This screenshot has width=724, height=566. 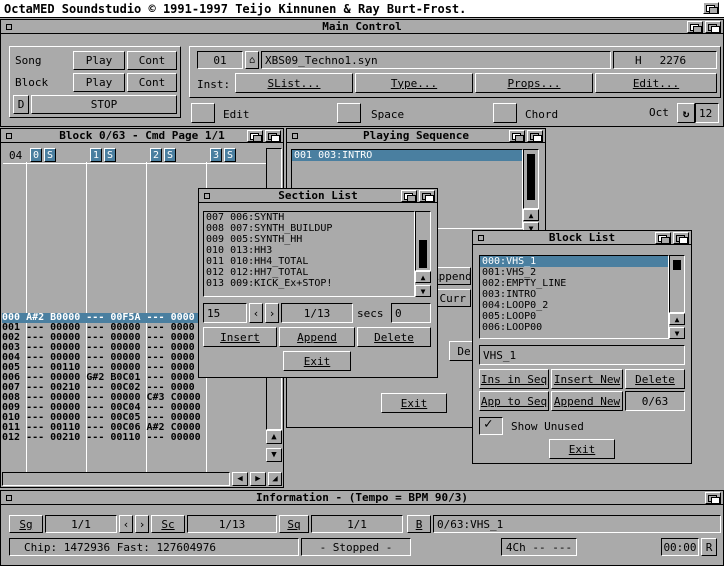 What do you see at coordinates (170, 155) in the screenshot?
I see `track-2-solo: S` at bounding box center [170, 155].